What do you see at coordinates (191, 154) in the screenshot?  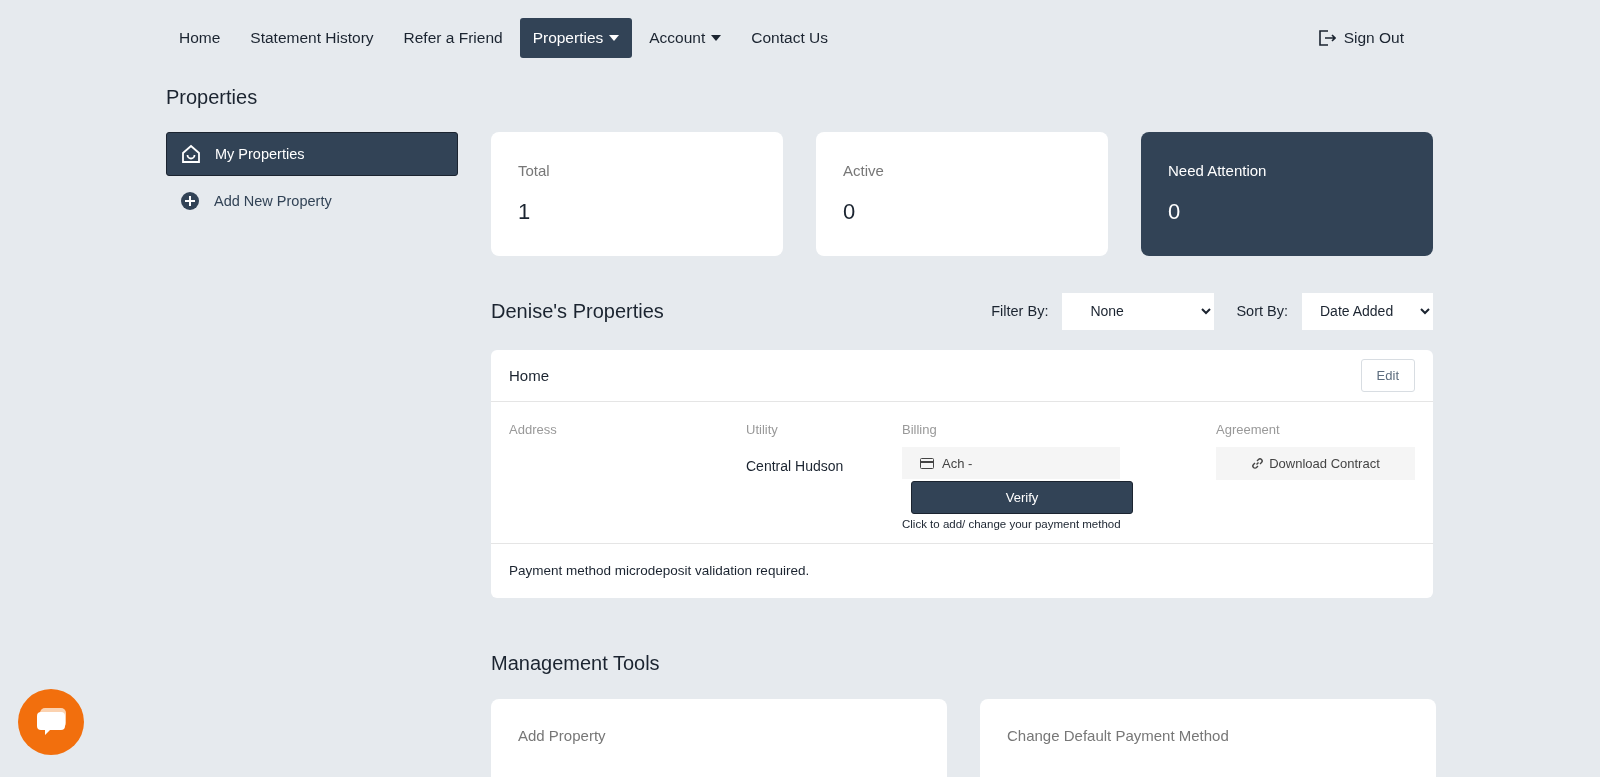 I see `house-icon` at bounding box center [191, 154].